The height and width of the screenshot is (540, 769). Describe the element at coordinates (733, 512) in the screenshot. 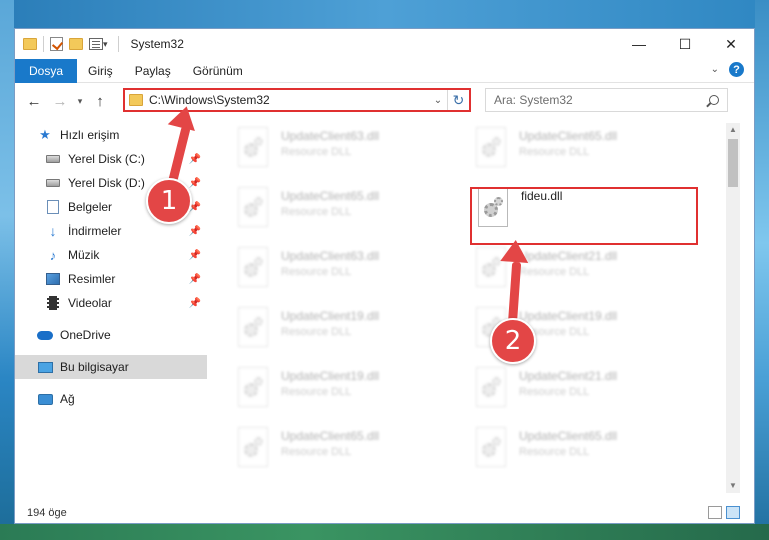

I see `large-icons-view-icon` at that location.